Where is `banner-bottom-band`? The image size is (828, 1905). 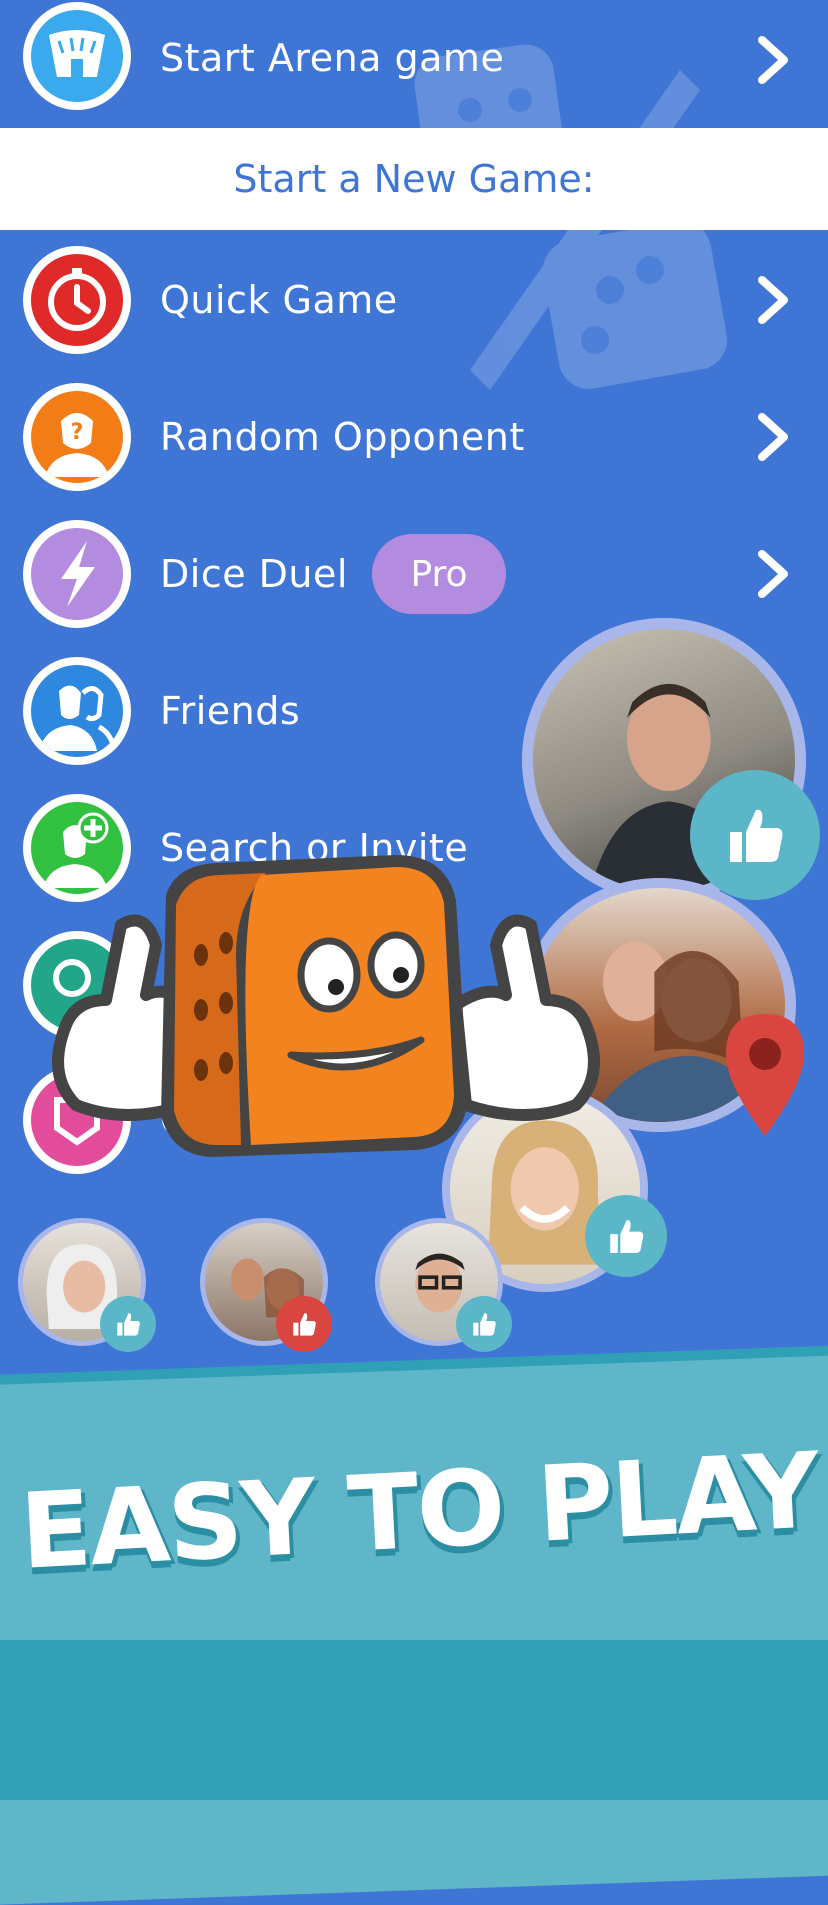
banner-bottom-band is located at coordinates (414, 1720).